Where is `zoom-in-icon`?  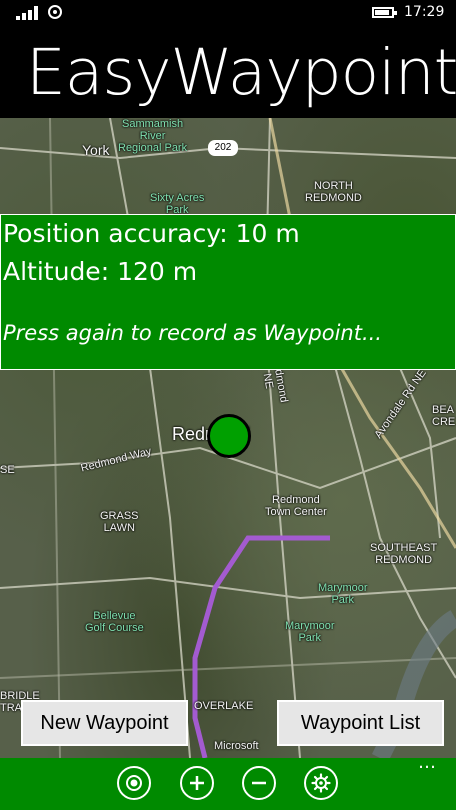 zoom-in-icon is located at coordinates (197, 783).